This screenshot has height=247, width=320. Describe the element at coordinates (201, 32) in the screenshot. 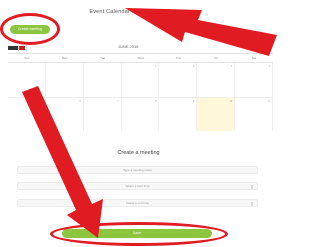

I see `annotation-arrow-right` at that location.